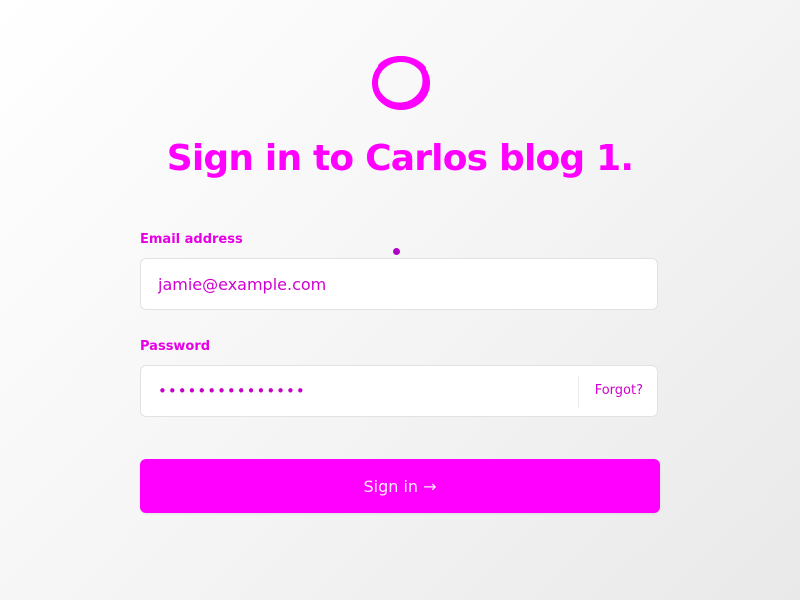 The width and height of the screenshot is (800, 600). Describe the element at coordinates (396, 251) in the screenshot. I see `cursor-dot` at that location.